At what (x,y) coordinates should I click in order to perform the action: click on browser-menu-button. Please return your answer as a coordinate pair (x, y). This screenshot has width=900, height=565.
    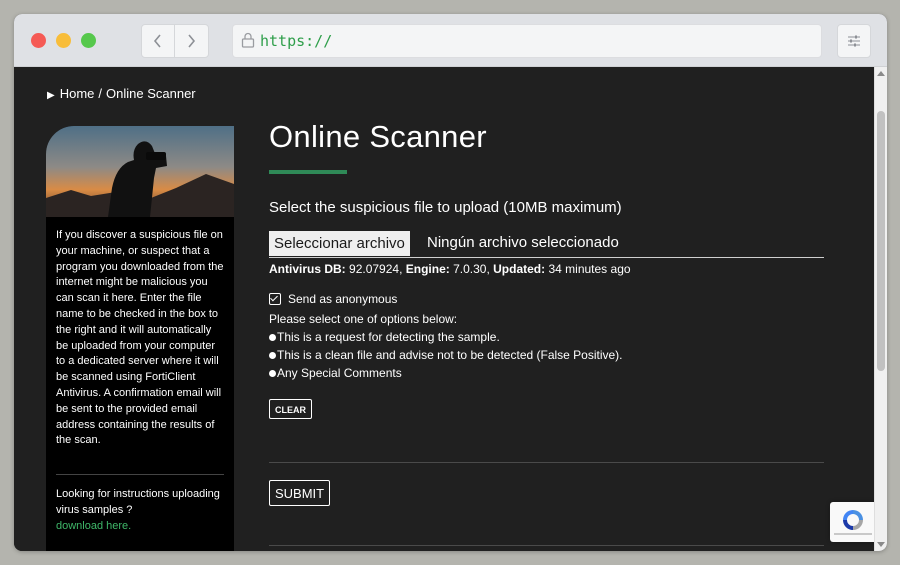
    Looking at the image, I should click on (854, 41).